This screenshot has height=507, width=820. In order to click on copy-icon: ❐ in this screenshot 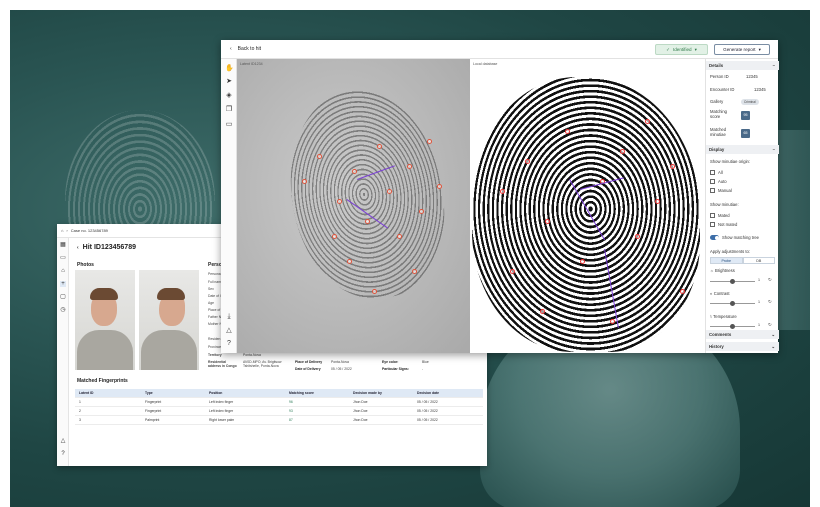, I will do `click(229, 110)`.